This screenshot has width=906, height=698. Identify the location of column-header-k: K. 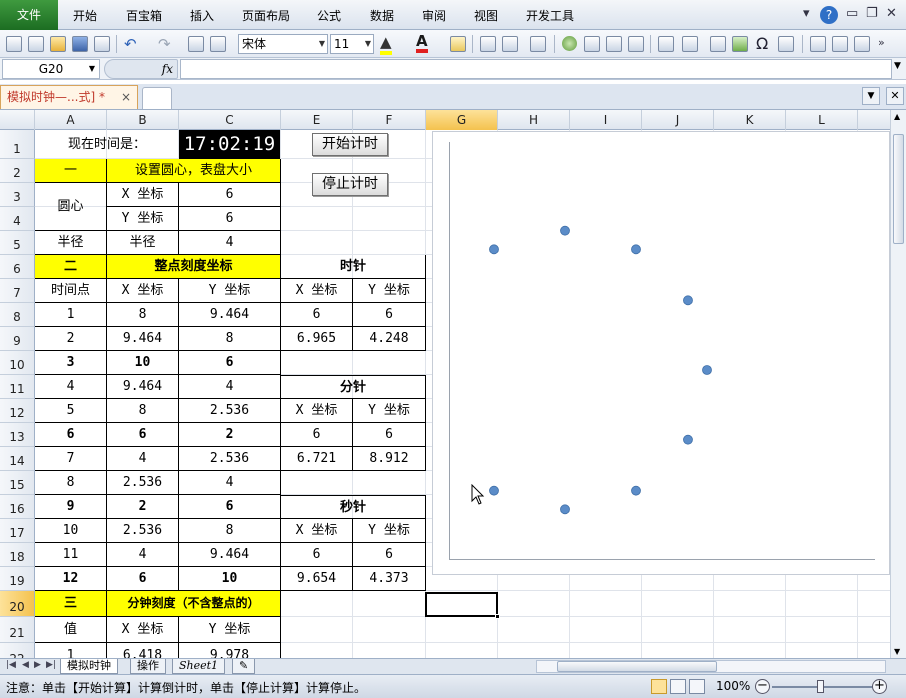
(750, 120).